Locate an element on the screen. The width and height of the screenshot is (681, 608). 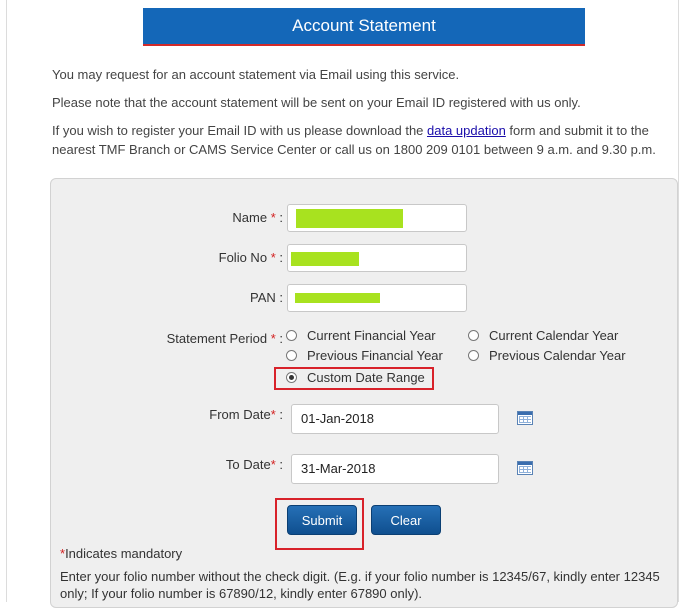
radio-label: Current Calendar Year is located at coordinates (554, 335).